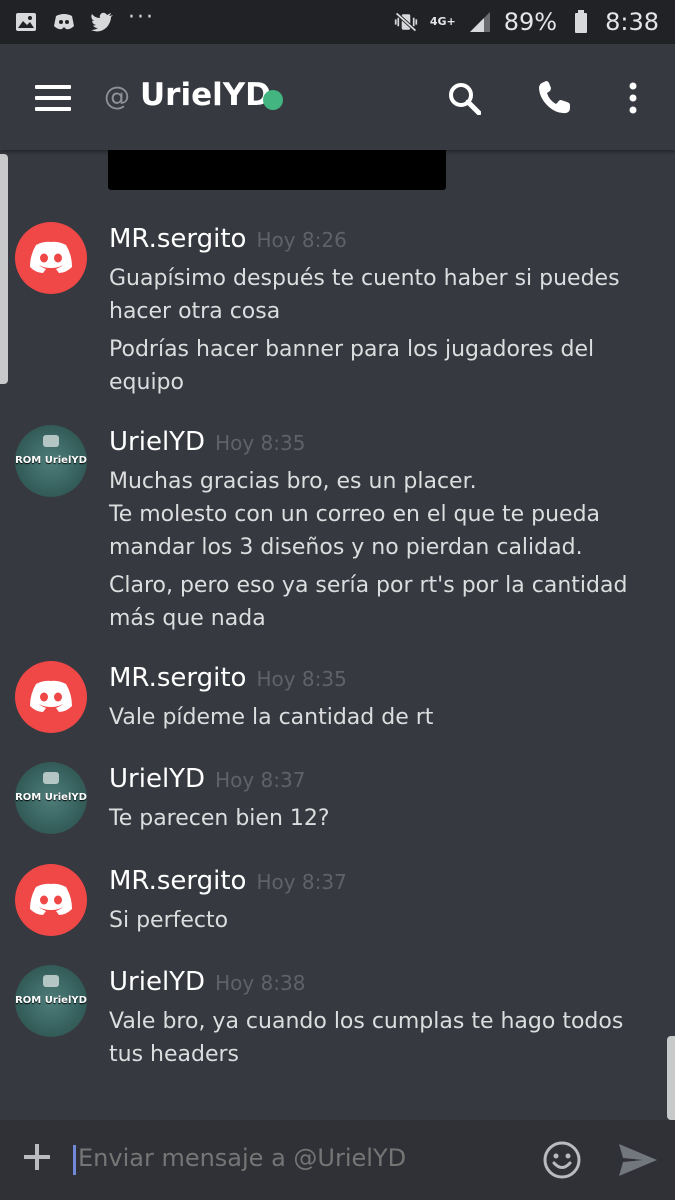 Image resolution: width=675 pixels, height=1200 pixels. What do you see at coordinates (464, 98) in the screenshot?
I see `search-icon` at bounding box center [464, 98].